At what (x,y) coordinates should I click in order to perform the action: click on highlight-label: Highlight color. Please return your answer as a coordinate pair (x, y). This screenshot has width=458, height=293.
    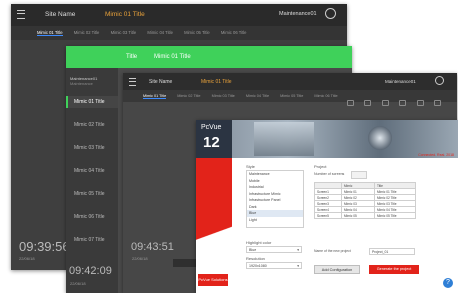
    Looking at the image, I should click on (259, 242).